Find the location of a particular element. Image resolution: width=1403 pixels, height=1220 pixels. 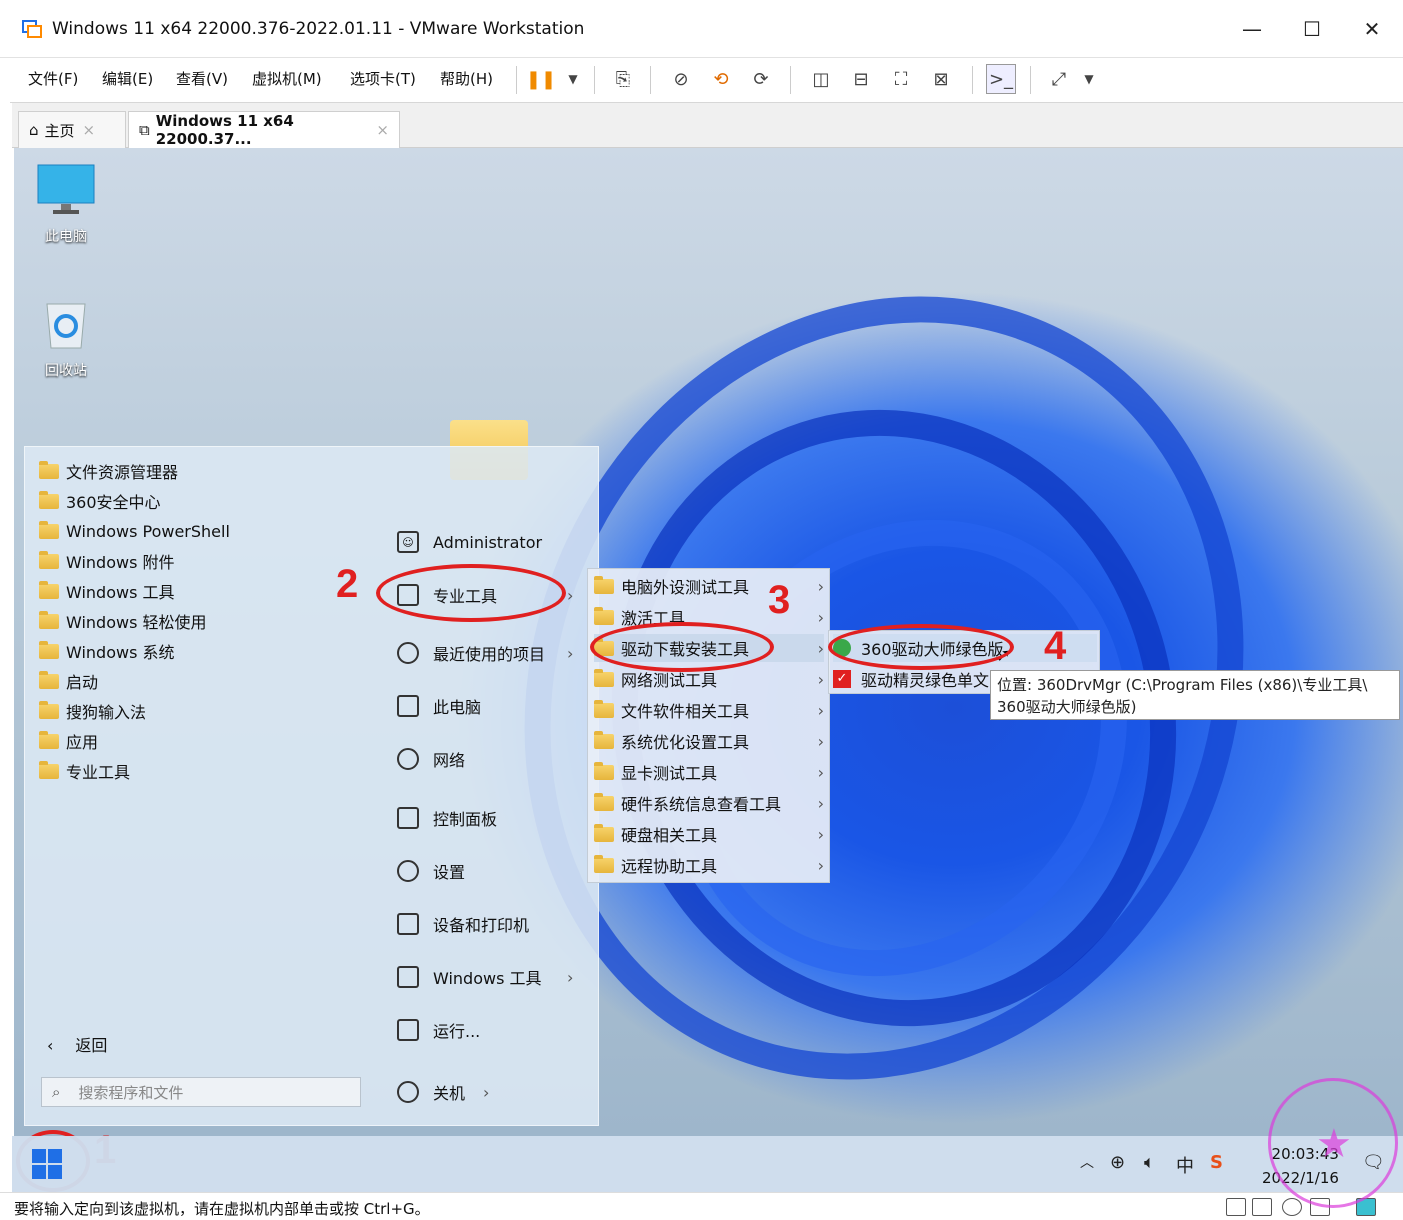

back-button: ‹ 返回 is located at coordinates (77, 1044).